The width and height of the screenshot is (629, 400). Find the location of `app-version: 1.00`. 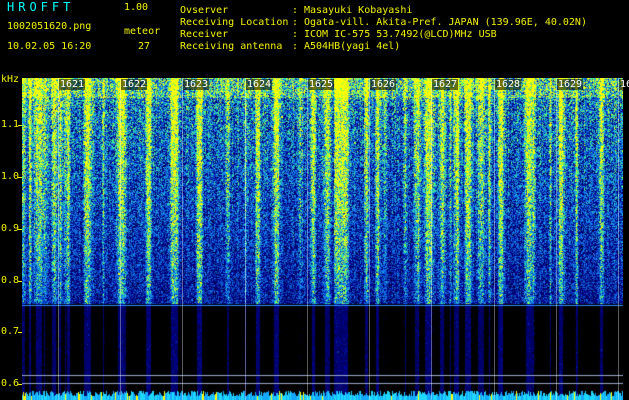

app-version: 1.00 is located at coordinates (136, 7).